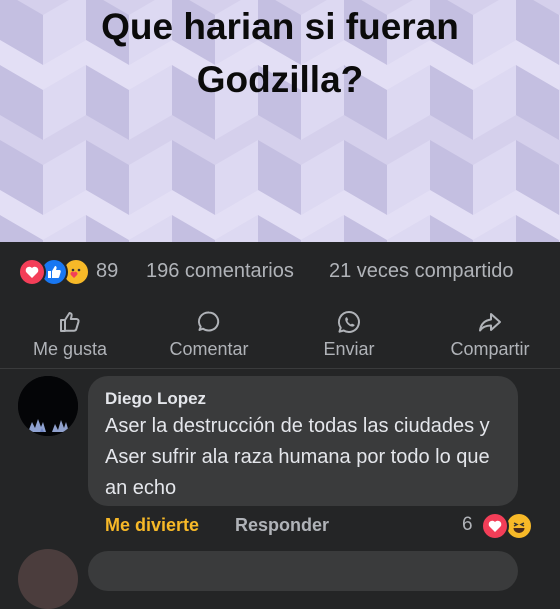 The width and height of the screenshot is (560, 609). What do you see at coordinates (280, 26) in the screenshot?
I see `post-title-line1: Que harian si fueran` at bounding box center [280, 26].